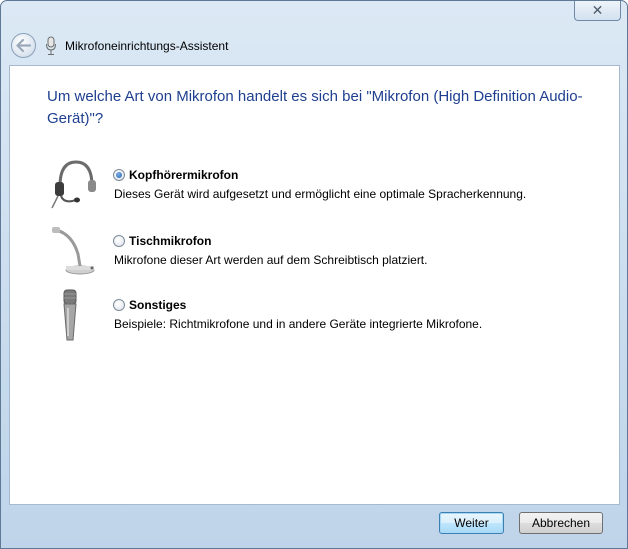 The height and width of the screenshot is (549, 628). Describe the element at coordinates (147, 46) in the screenshot. I see `window-title: Mikrofoneinrichtungs-Assistent` at that location.